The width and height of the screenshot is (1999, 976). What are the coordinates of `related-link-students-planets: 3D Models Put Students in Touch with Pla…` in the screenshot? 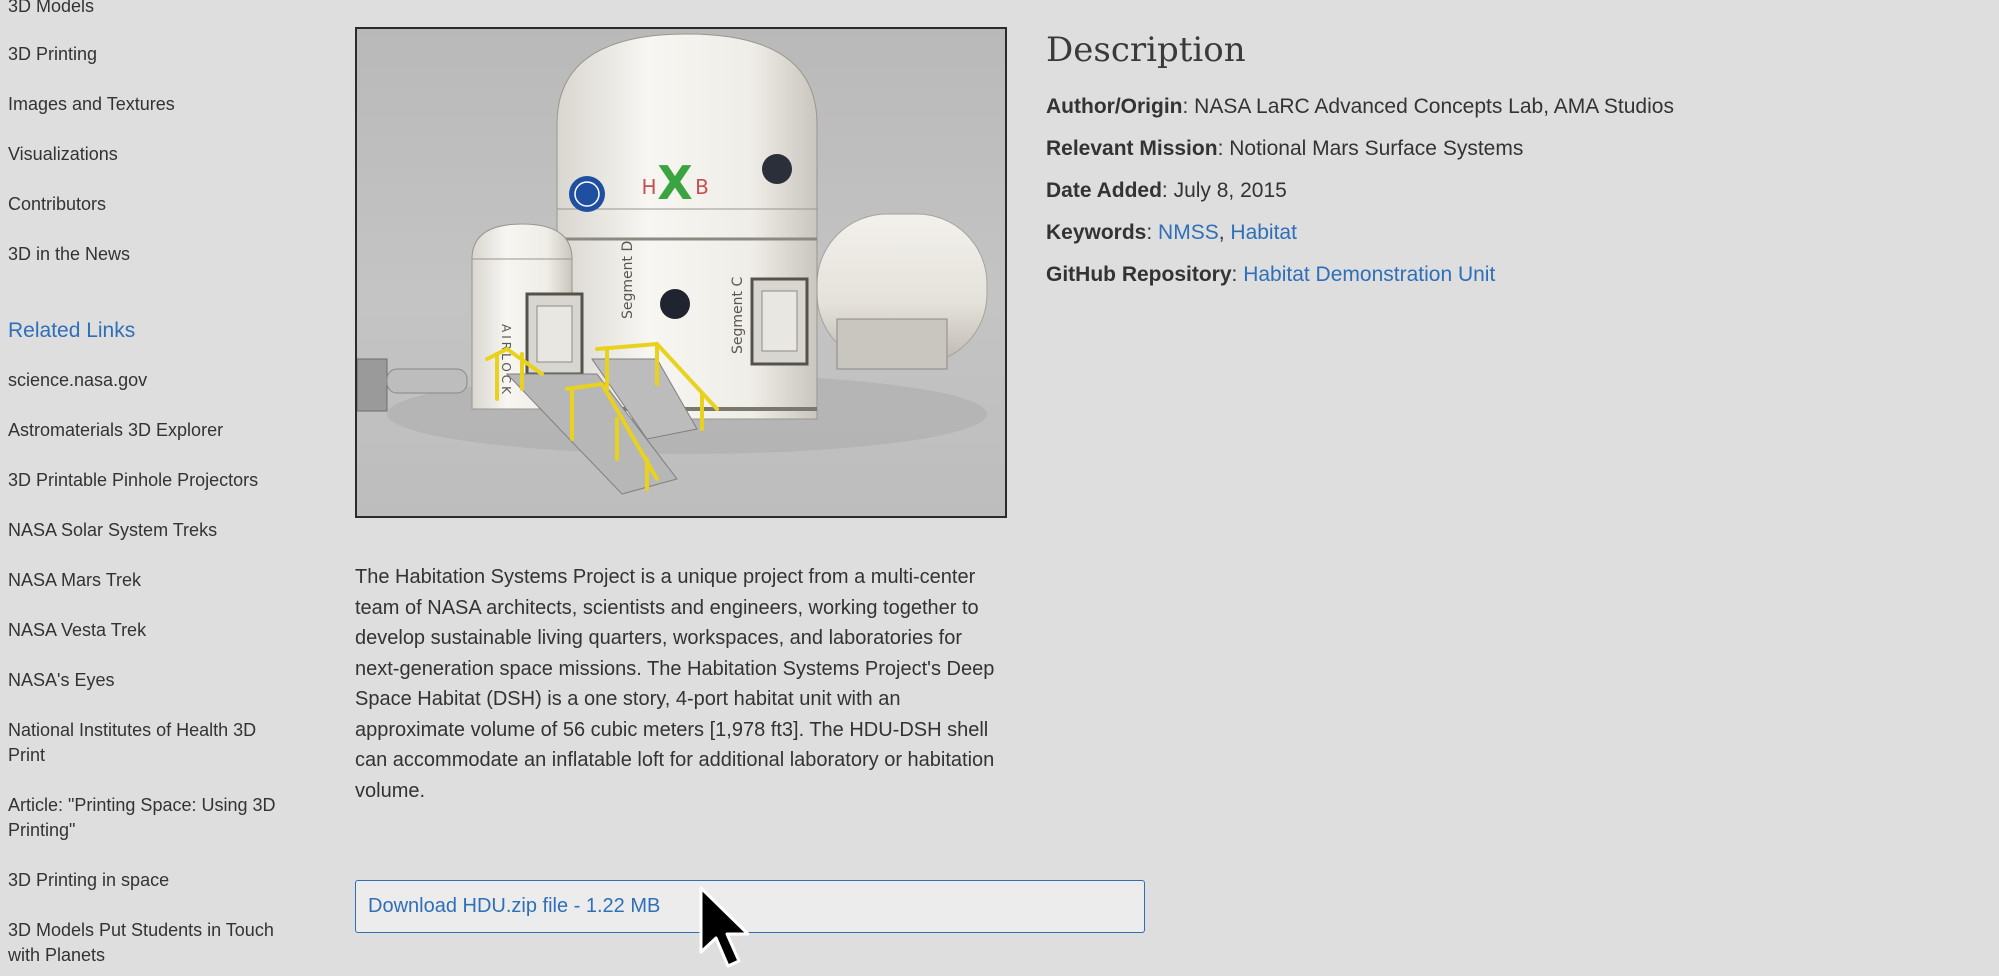 It's located at (153, 943).